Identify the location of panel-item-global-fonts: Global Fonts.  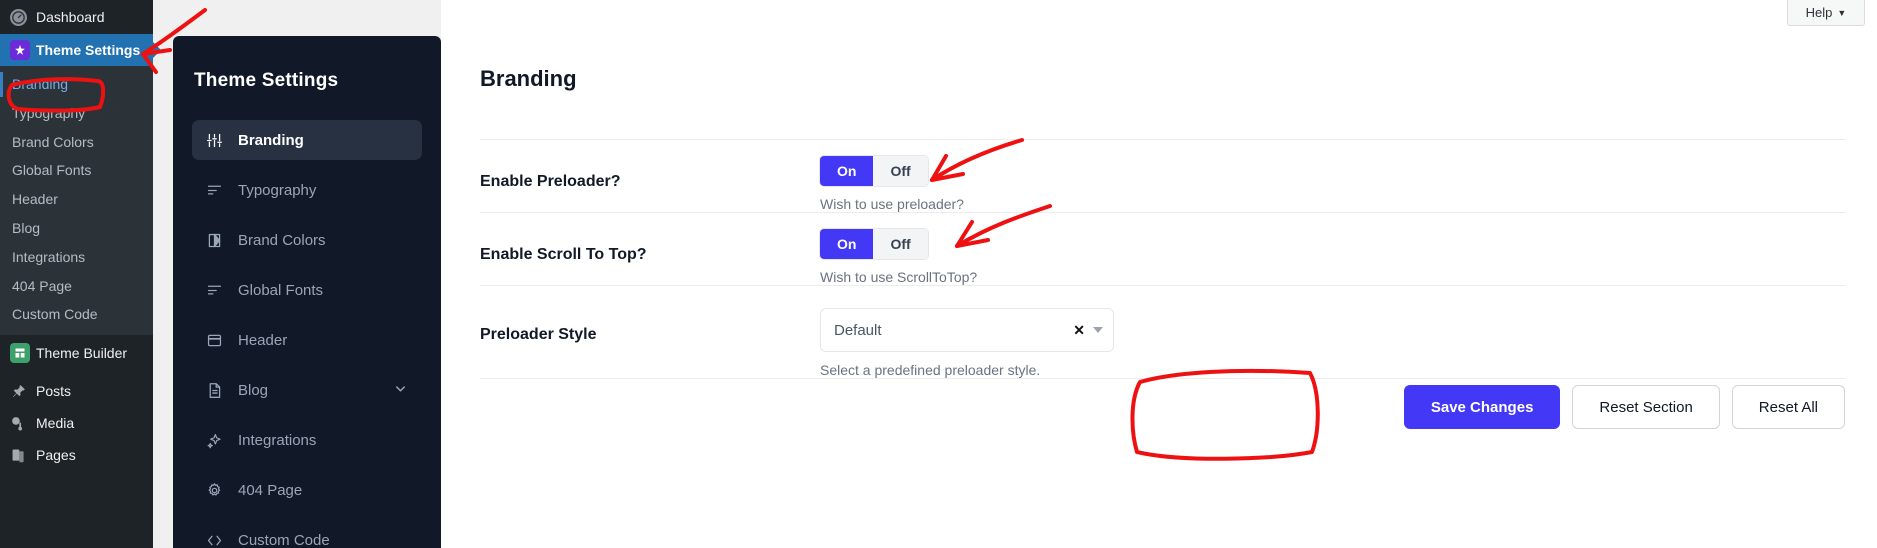
(307, 290).